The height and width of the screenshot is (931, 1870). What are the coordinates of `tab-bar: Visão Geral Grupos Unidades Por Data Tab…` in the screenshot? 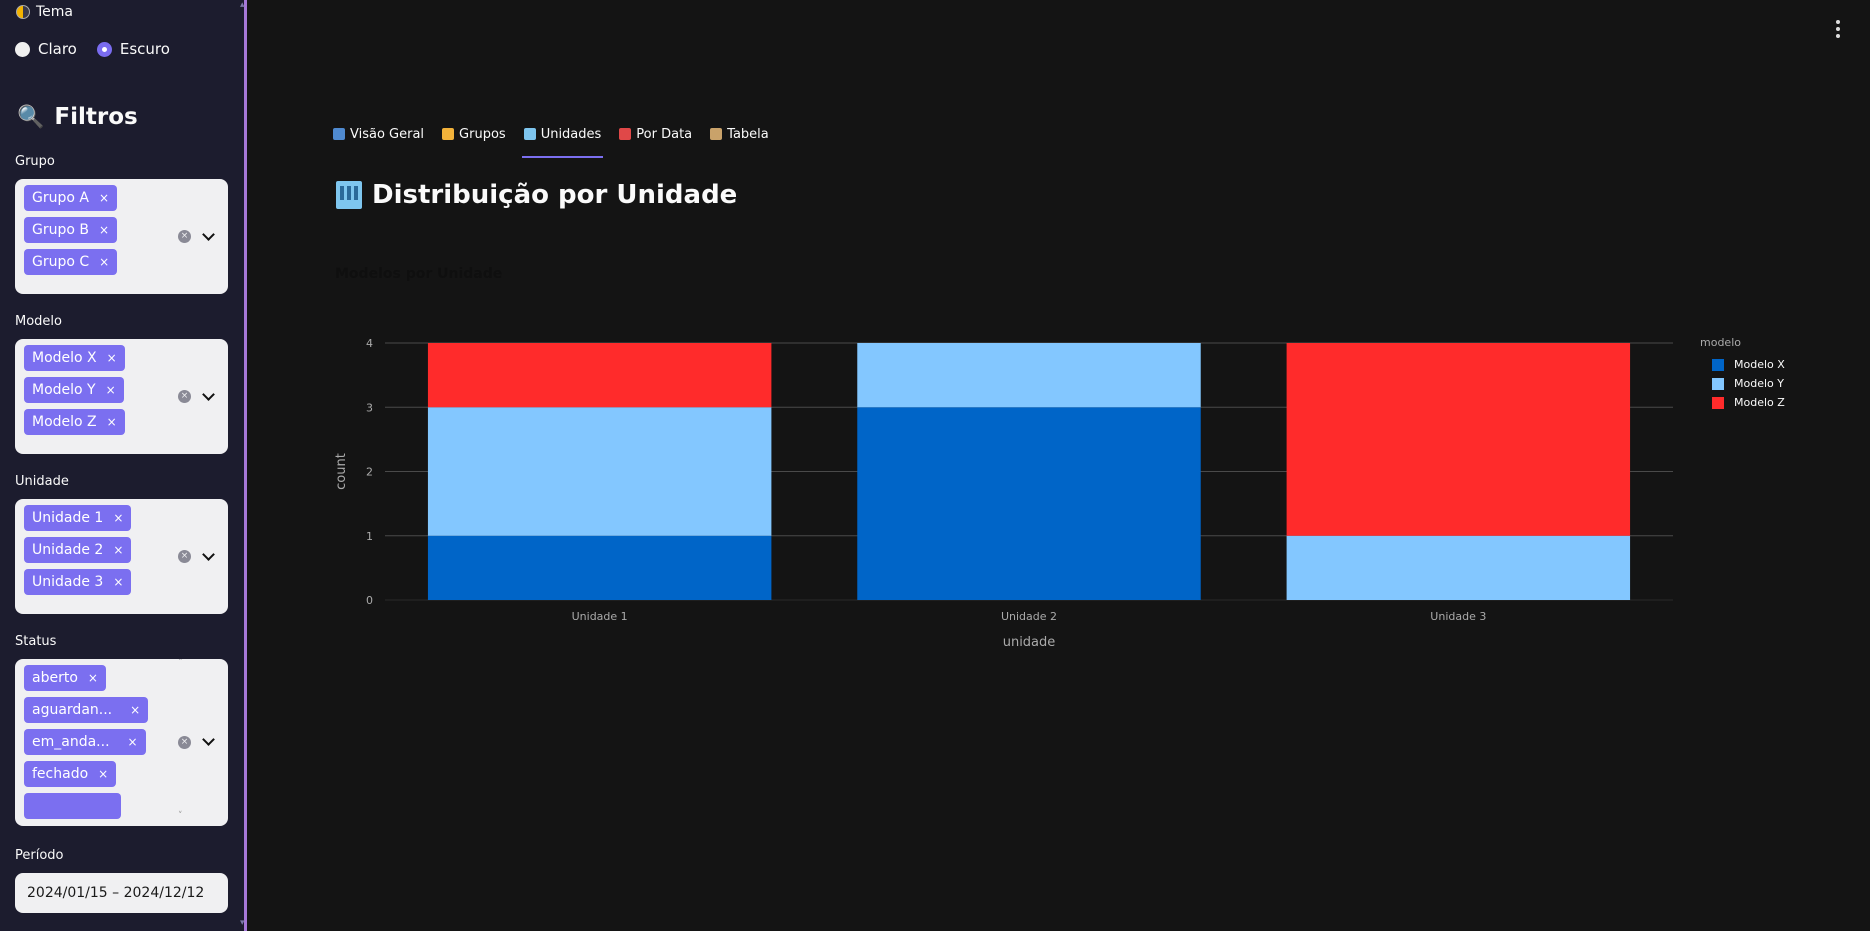 It's located at (551, 139).